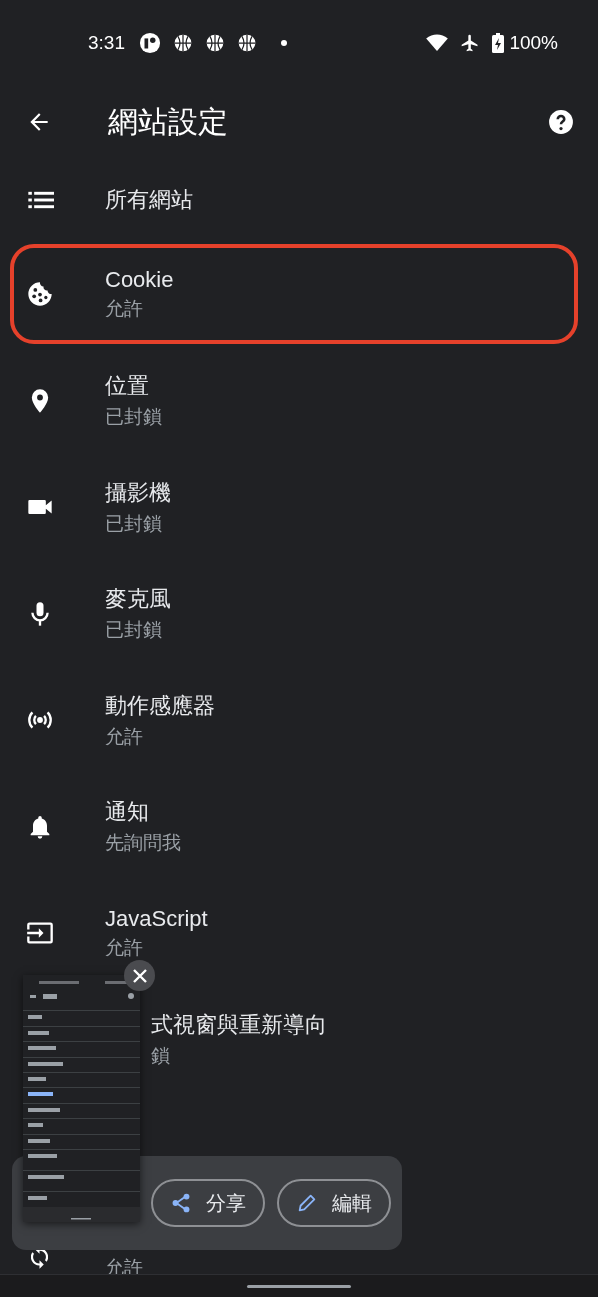 This screenshot has height=1297, width=598. Describe the element at coordinates (127, 386) in the screenshot. I see `item-title: 位置` at that location.